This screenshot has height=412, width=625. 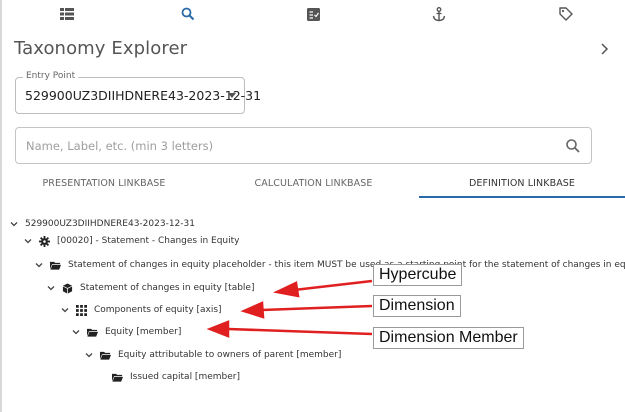 I want to click on tree-node-label: Statement of changes in equity [table], so click(x=167, y=288).